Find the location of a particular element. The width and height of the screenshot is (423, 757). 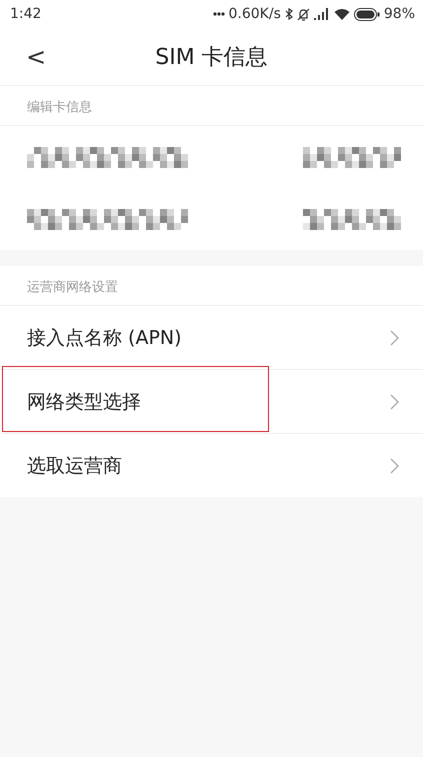

network-speed: 0.60K/s is located at coordinates (254, 14).